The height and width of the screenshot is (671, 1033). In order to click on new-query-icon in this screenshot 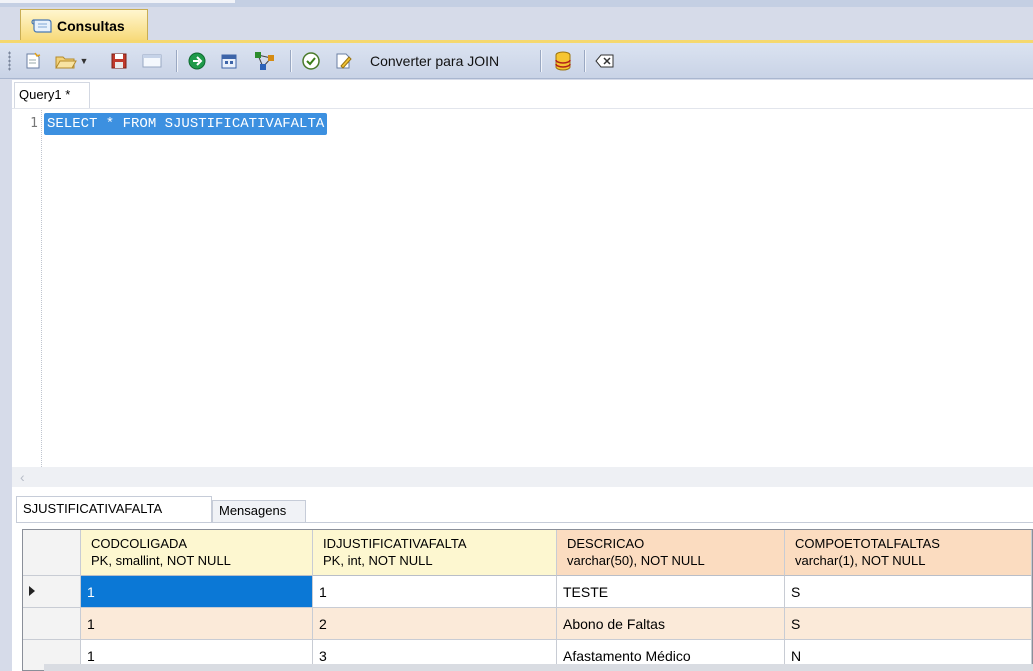, I will do `click(33, 61)`.